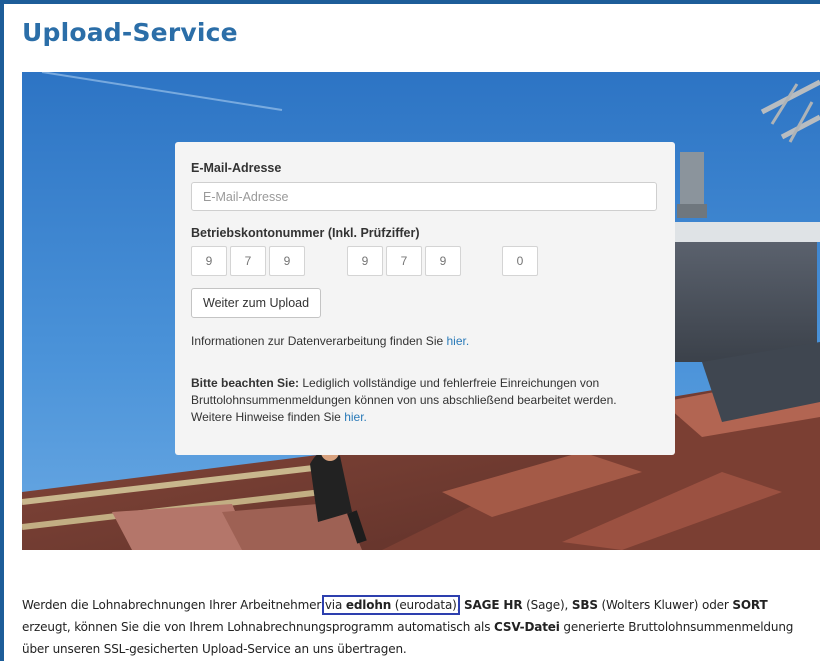  What do you see at coordinates (750, 605) in the screenshot?
I see `para-bold-sort: SORT` at bounding box center [750, 605].